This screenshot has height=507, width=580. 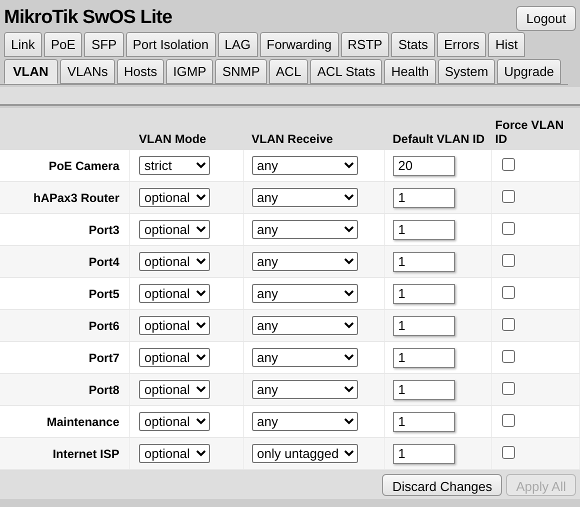 I want to click on column-header: VLAN Mode, so click(x=172, y=139).